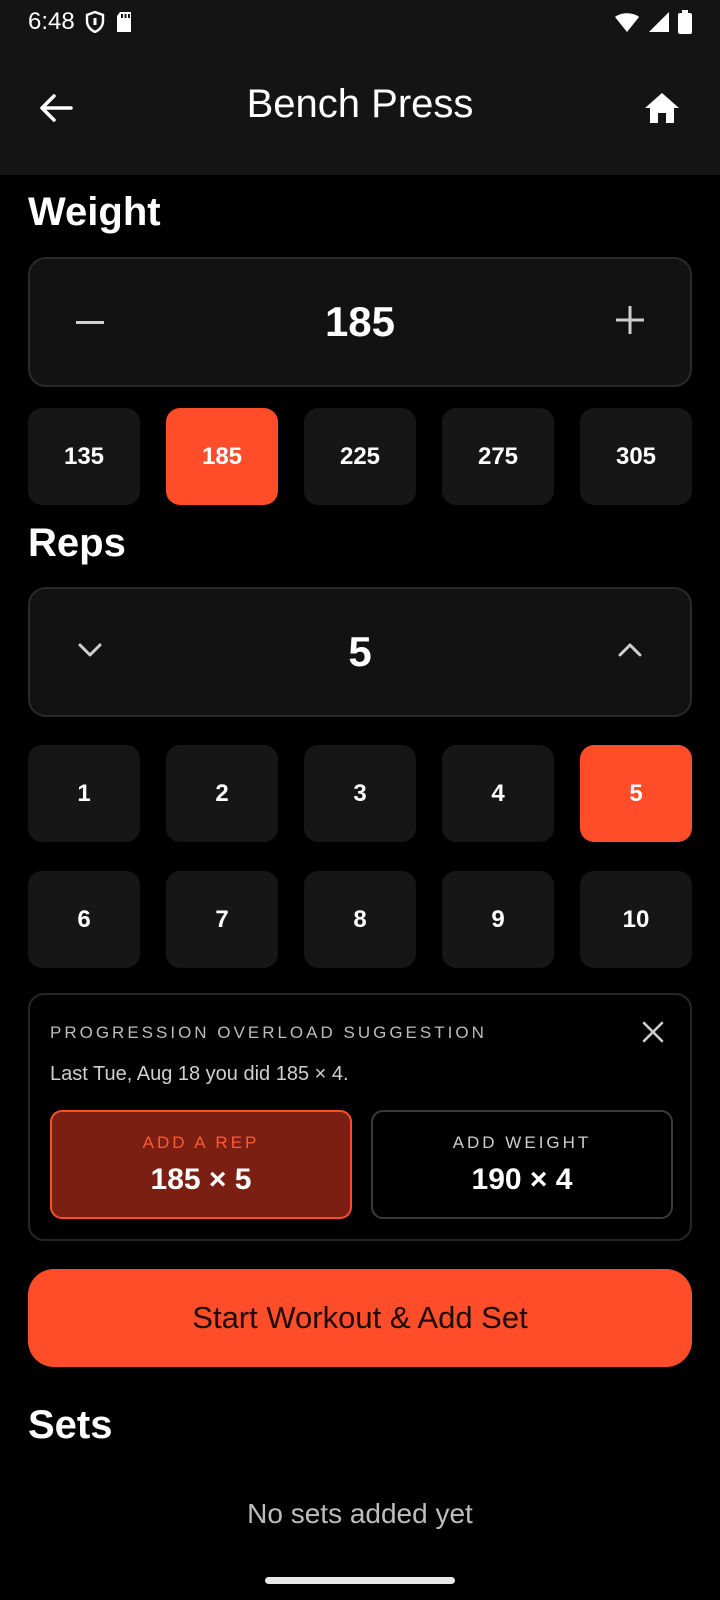  I want to click on shield-icon, so click(95, 22).